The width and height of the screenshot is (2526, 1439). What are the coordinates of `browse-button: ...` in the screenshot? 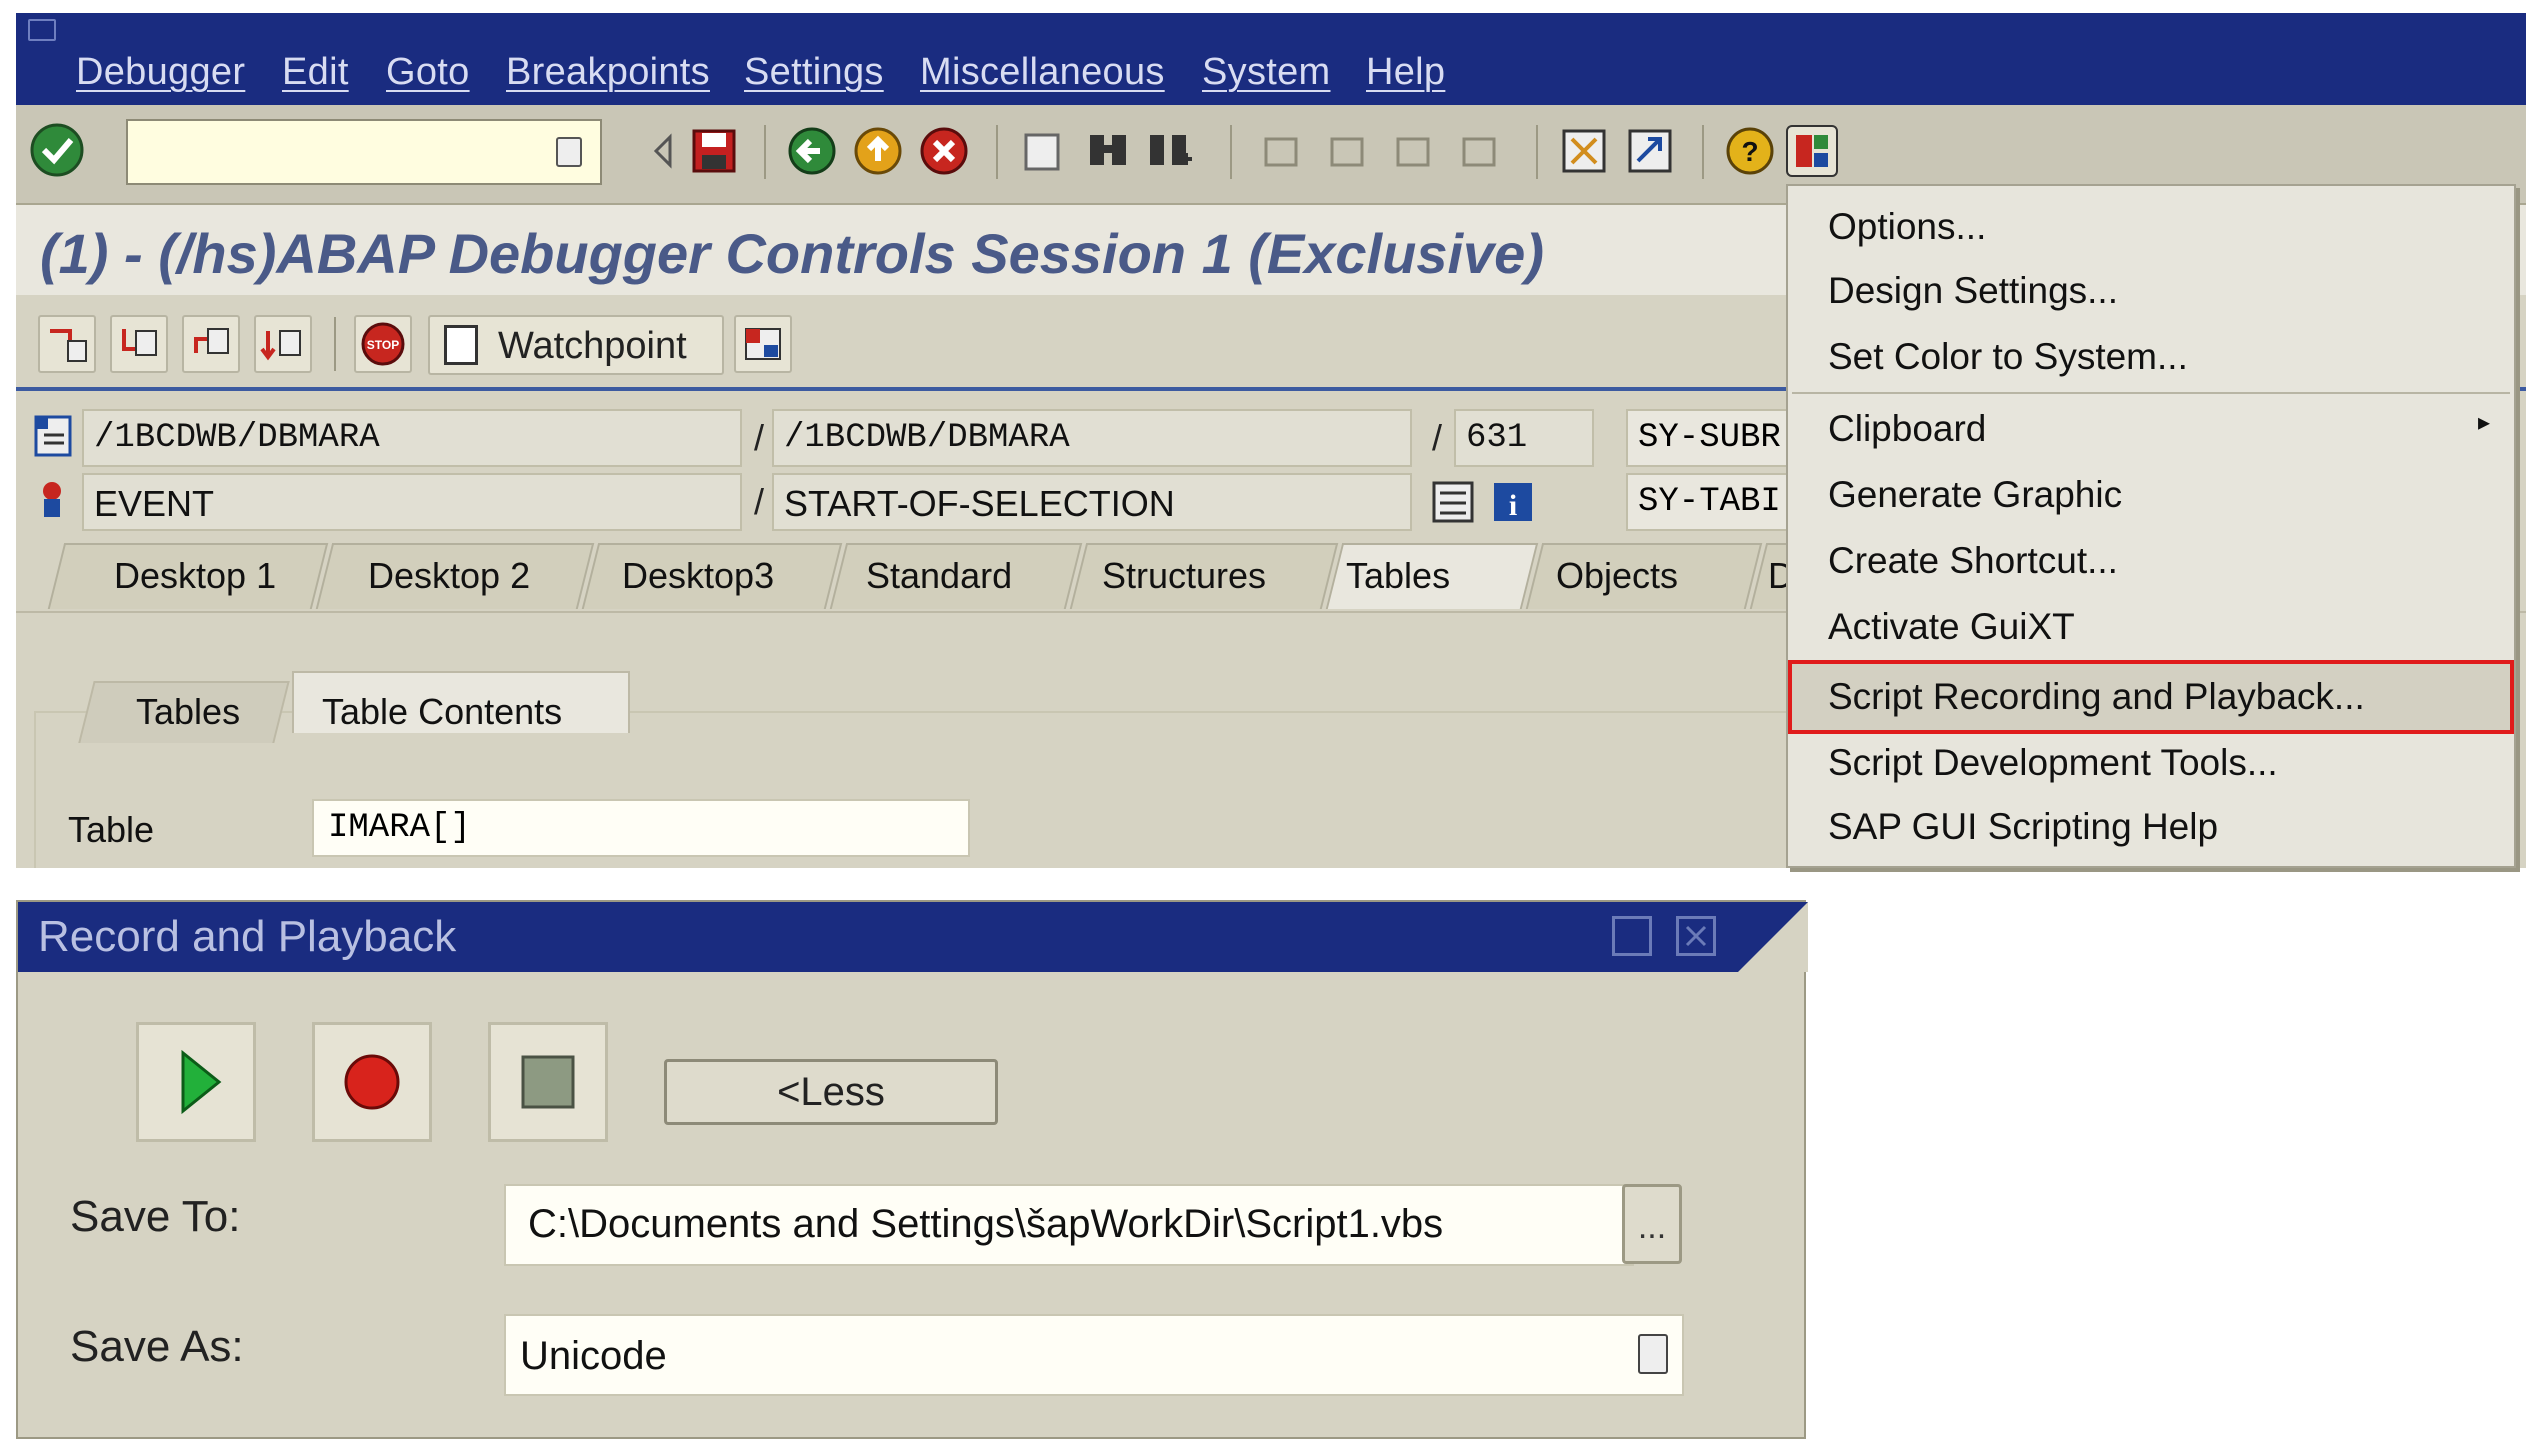 It's located at (1652, 1224).